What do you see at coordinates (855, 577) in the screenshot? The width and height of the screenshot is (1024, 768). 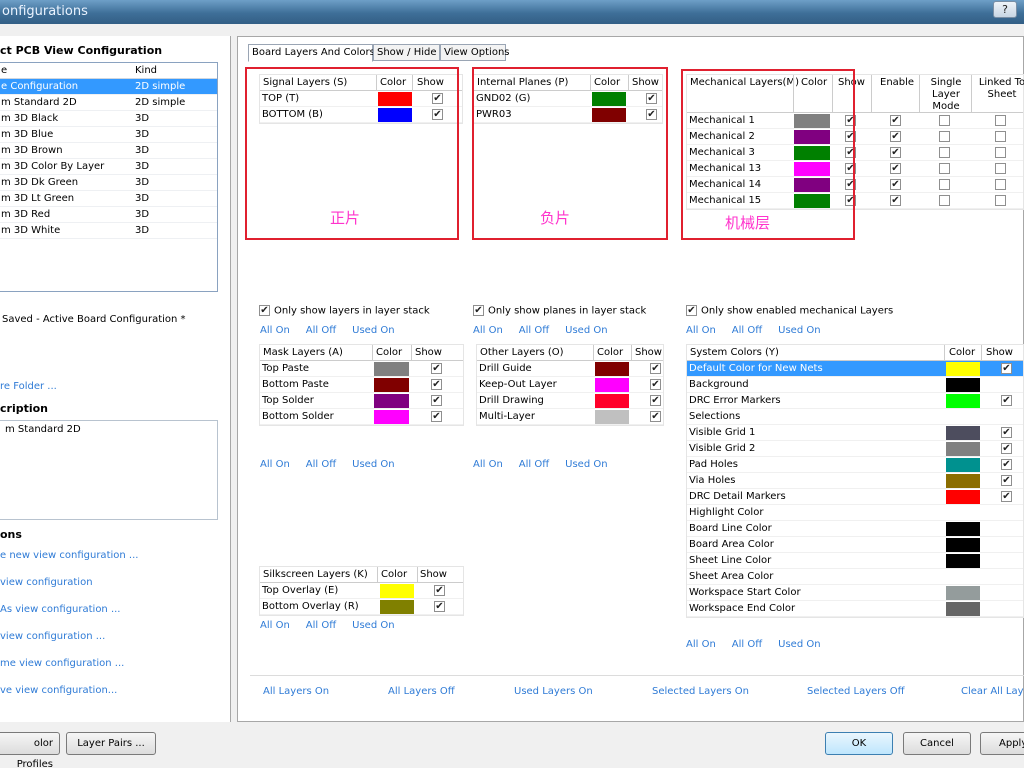 I see `system-row: Sheet Area Color` at bounding box center [855, 577].